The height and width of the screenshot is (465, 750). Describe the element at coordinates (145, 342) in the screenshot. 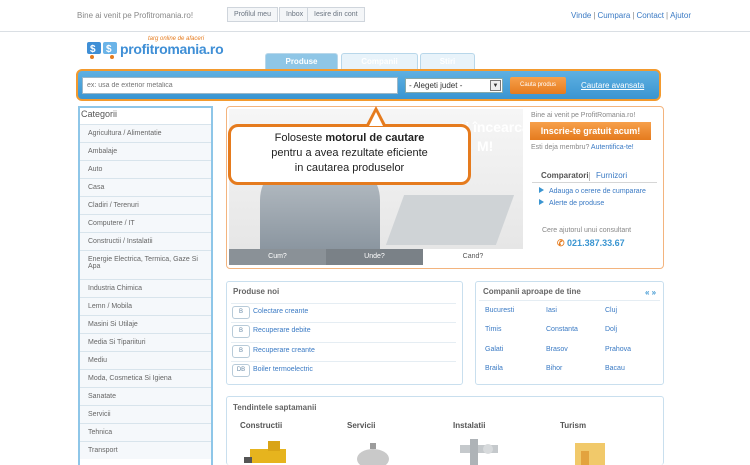

I see `category-item: Media Si Tipariituri` at that location.